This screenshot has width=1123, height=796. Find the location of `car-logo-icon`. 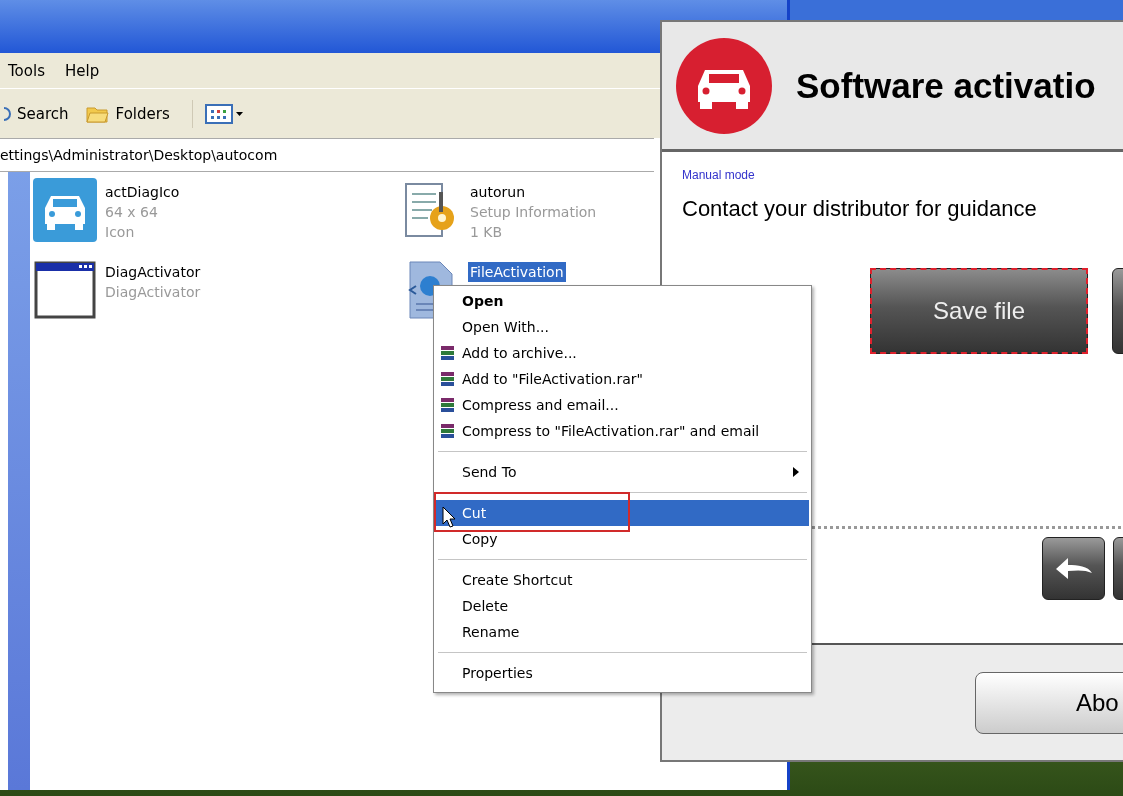

car-logo-icon is located at coordinates (724, 85).